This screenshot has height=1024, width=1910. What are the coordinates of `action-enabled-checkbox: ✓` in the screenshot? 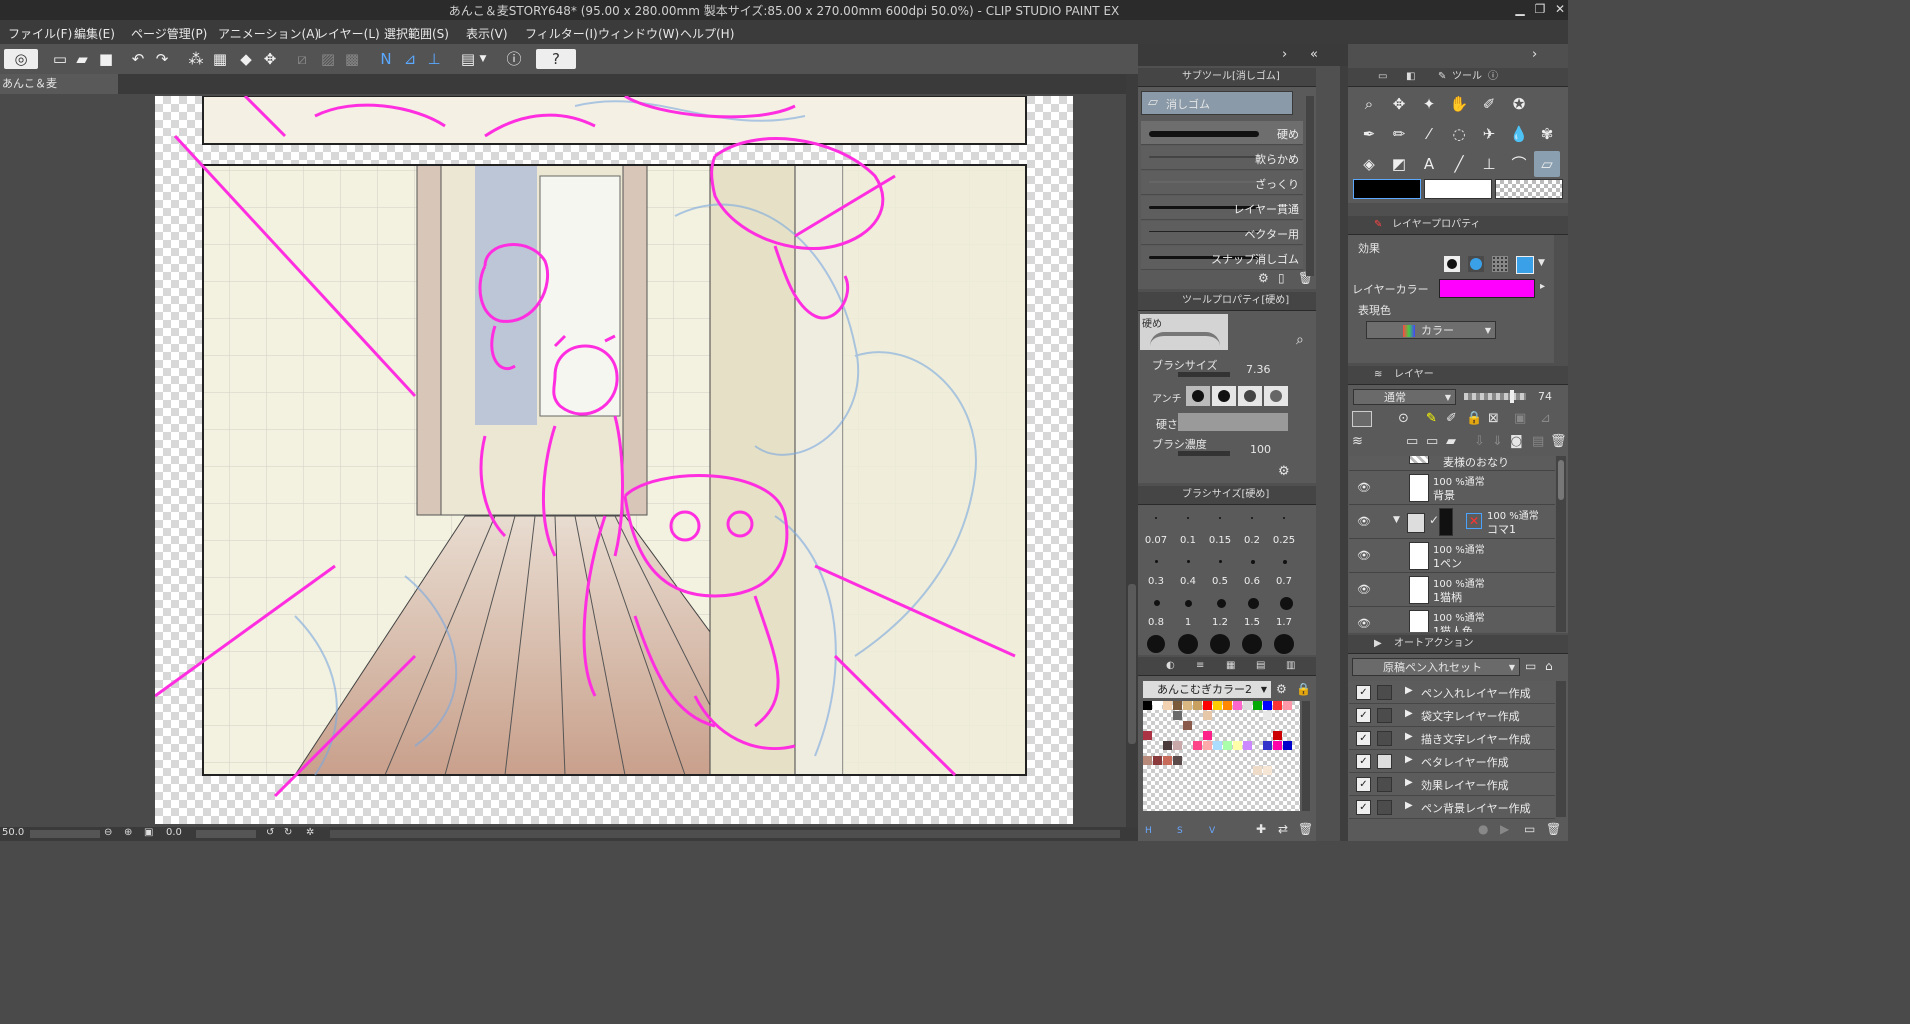 It's located at (1363, 784).